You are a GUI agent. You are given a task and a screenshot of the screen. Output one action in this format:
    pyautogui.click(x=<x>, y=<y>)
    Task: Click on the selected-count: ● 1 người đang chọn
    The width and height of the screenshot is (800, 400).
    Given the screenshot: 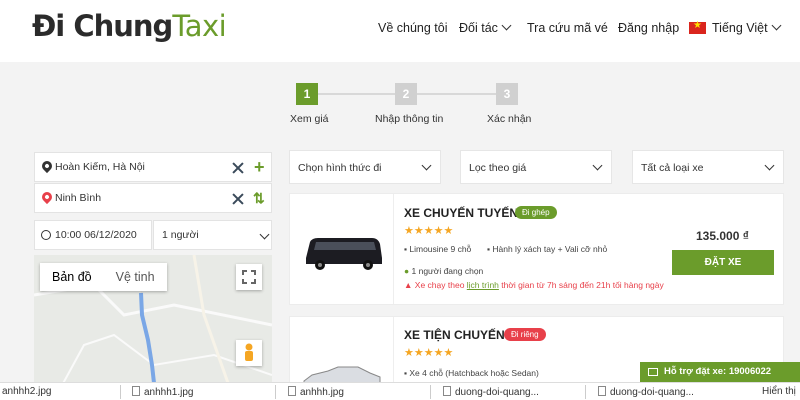 What is the action you would take?
    pyautogui.click(x=443, y=271)
    